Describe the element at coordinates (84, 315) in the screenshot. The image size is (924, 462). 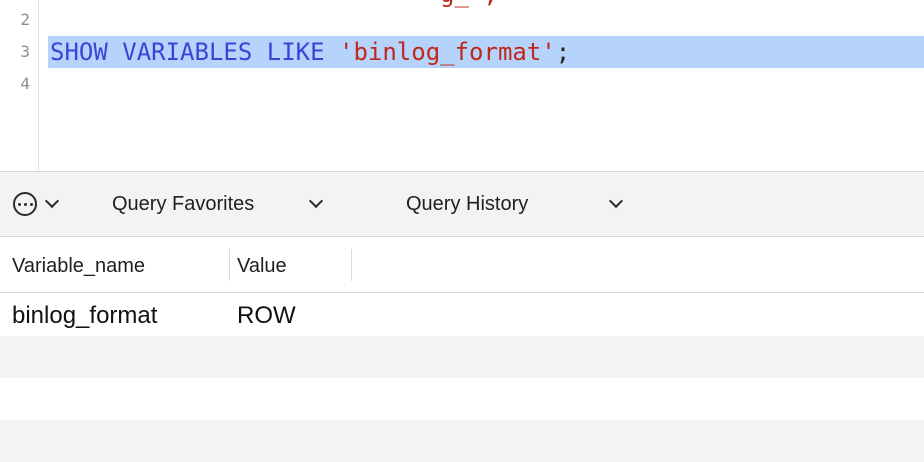
I see `cell-variable-name: binlog_format` at that location.